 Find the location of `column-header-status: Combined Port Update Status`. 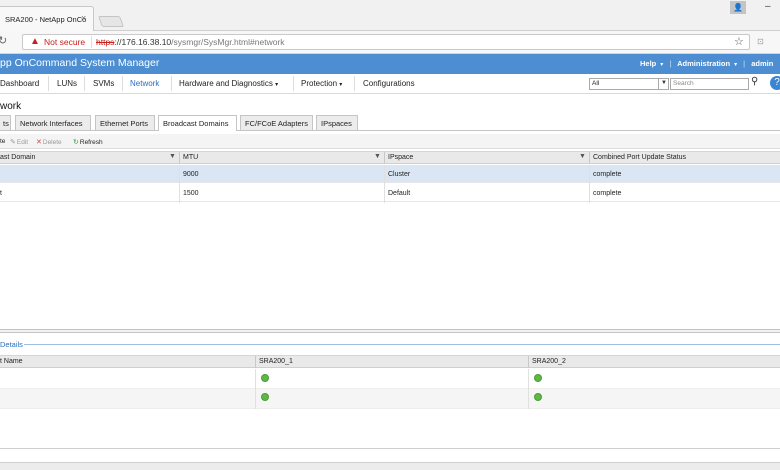

column-header-status: Combined Port Update Status is located at coordinates (639, 157).